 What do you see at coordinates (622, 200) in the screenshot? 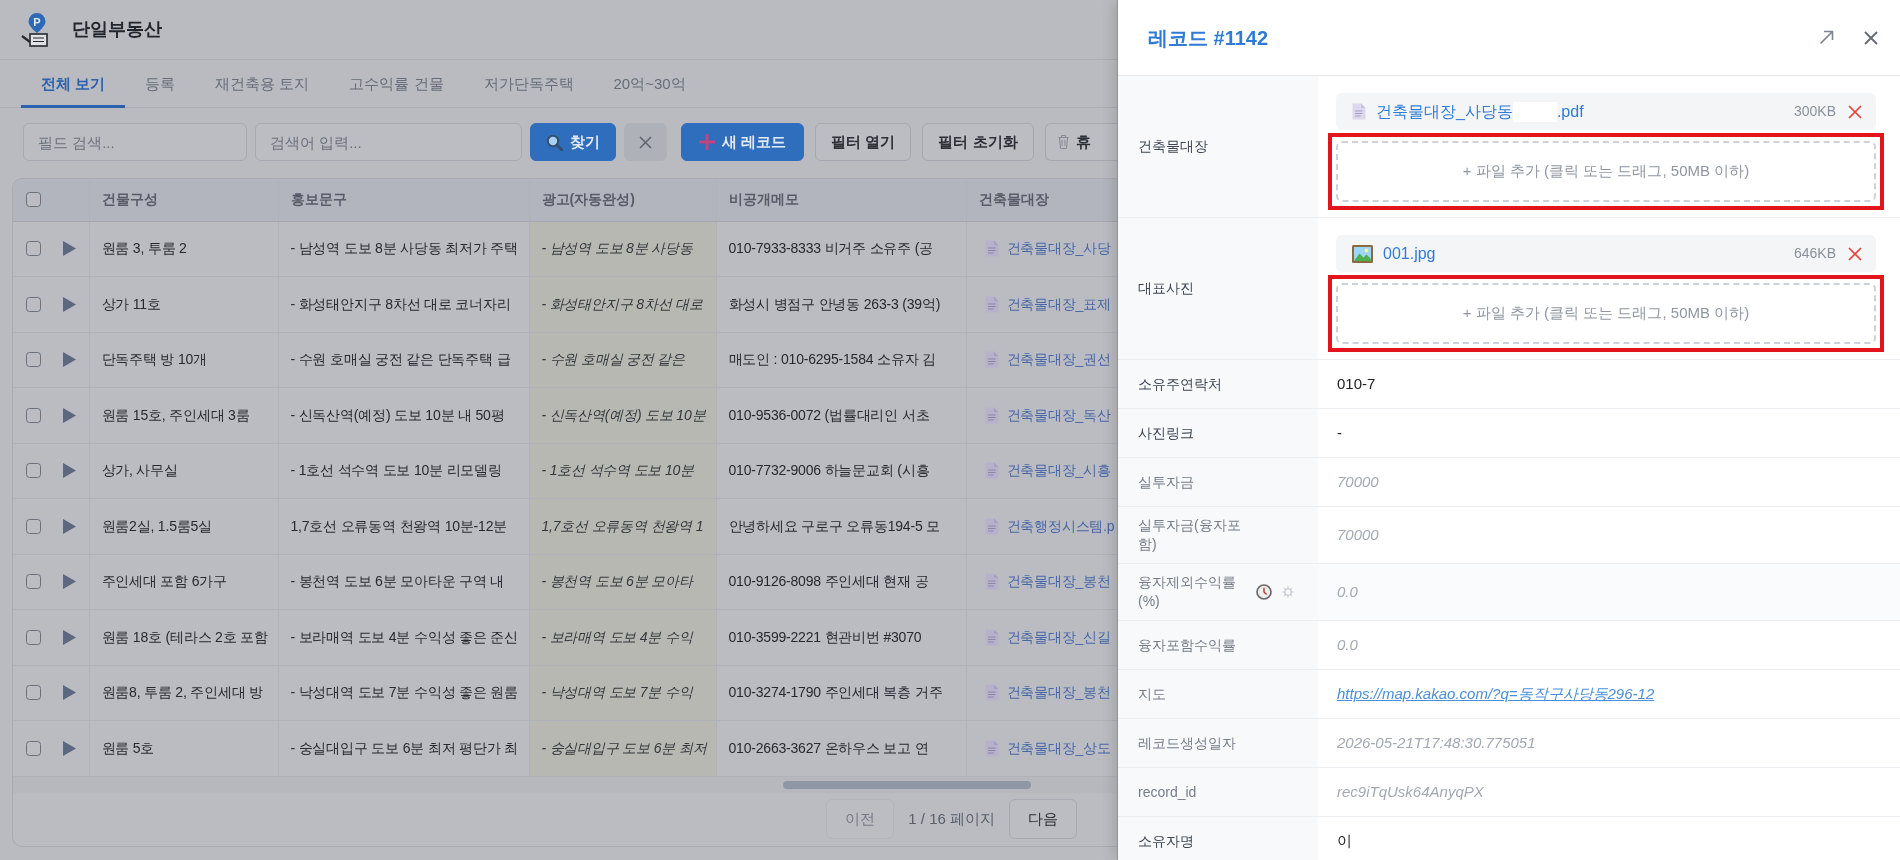
I see `column-header: 광고(자동완성)` at bounding box center [622, 200].